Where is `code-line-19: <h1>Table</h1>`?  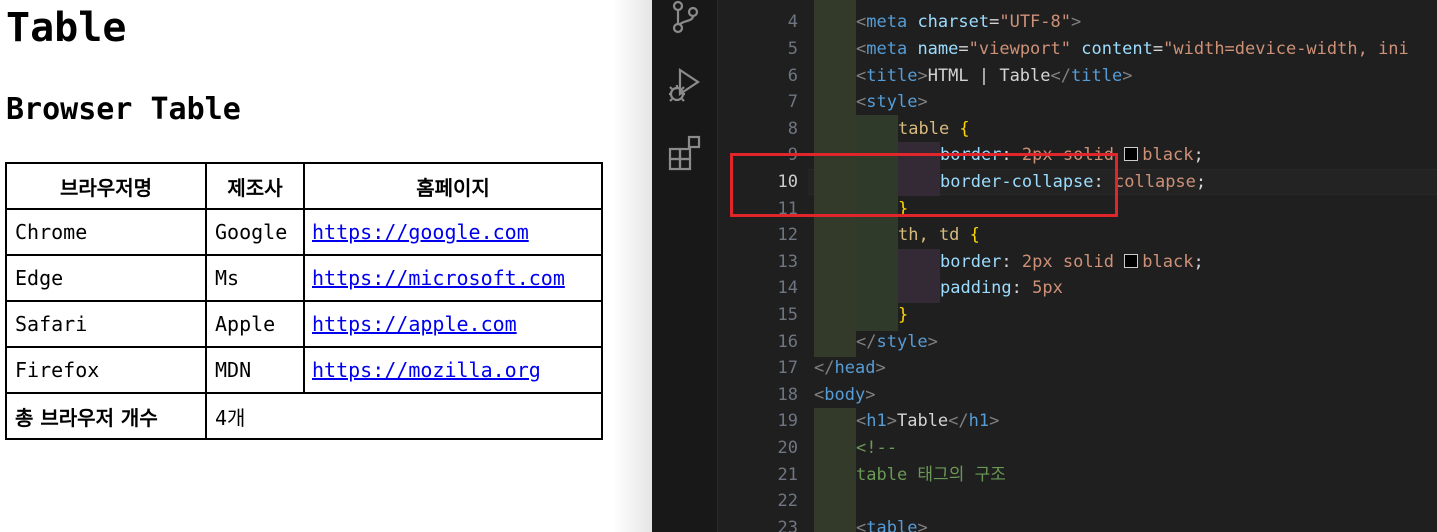 code-line-19: <h1>Table</h1> is located at coordinates (928, 421).